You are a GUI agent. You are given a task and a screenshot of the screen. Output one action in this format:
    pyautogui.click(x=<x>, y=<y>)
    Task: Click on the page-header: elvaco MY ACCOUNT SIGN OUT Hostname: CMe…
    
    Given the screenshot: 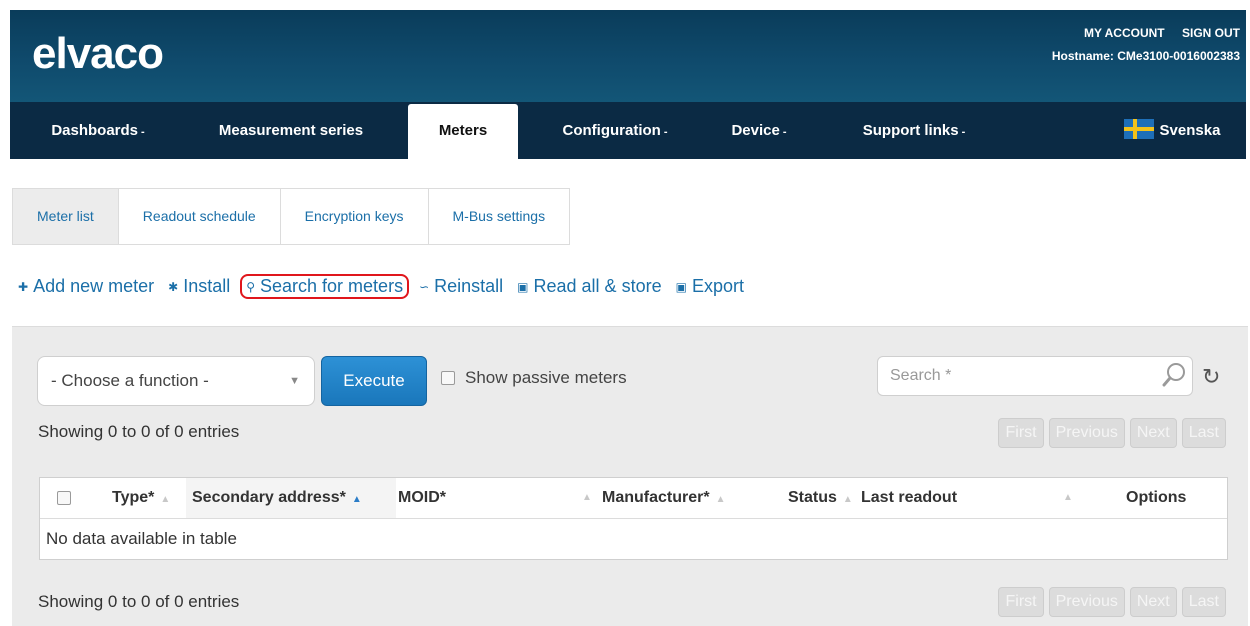 What is the action you would take?
    pyautogui.click(x=628, y=56)
    